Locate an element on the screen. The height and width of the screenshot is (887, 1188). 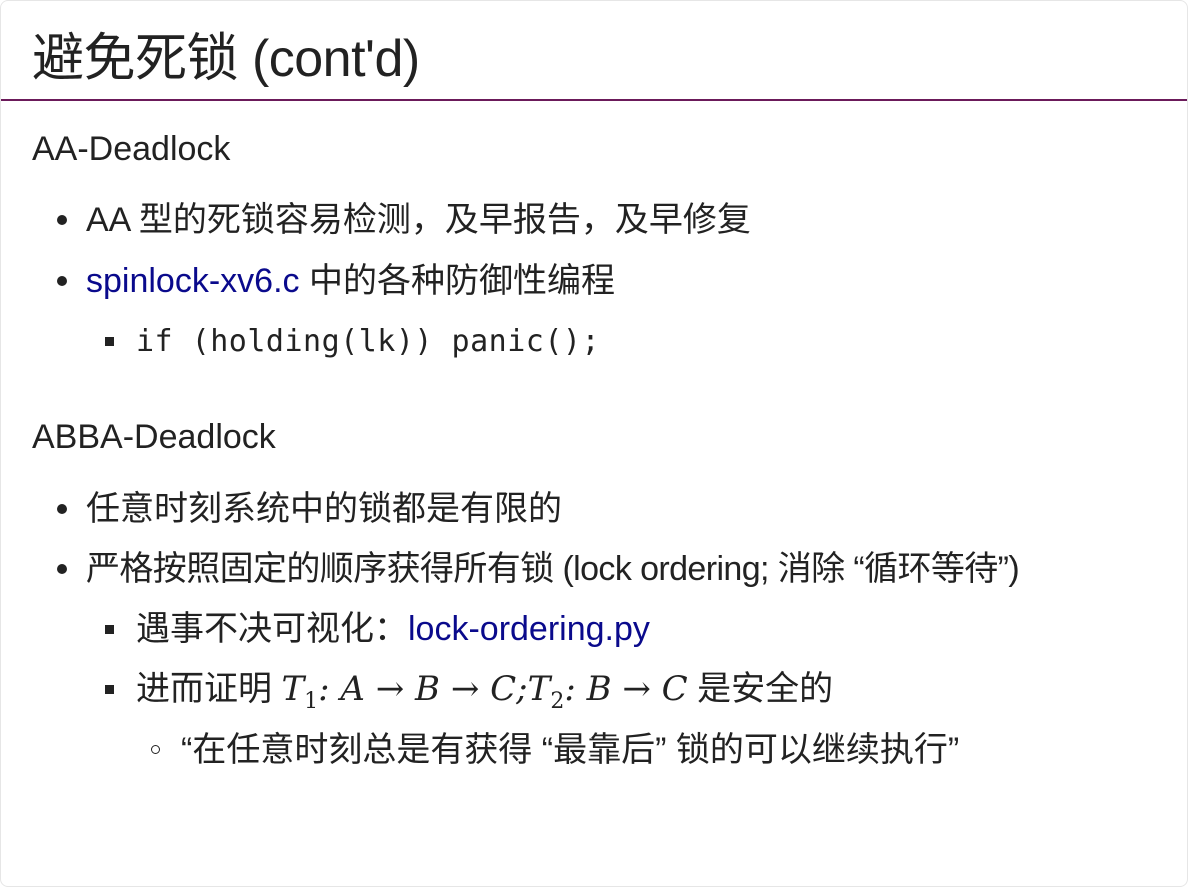
list-item-spinlock-text: 中的各种防御性编程 is located at coordinates (457, 281).